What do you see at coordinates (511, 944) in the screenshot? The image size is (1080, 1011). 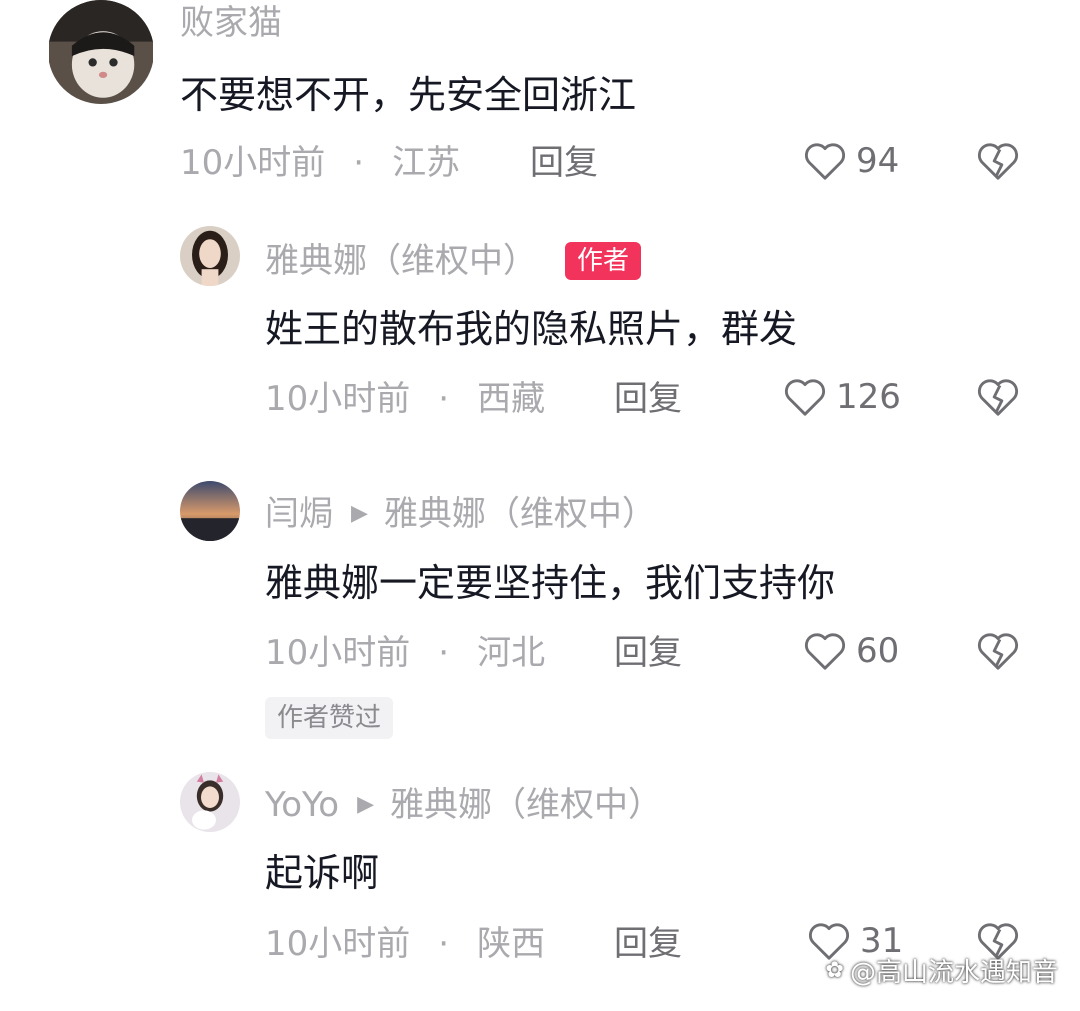 I see `location: 陕西` at bounding box center [511, 944].